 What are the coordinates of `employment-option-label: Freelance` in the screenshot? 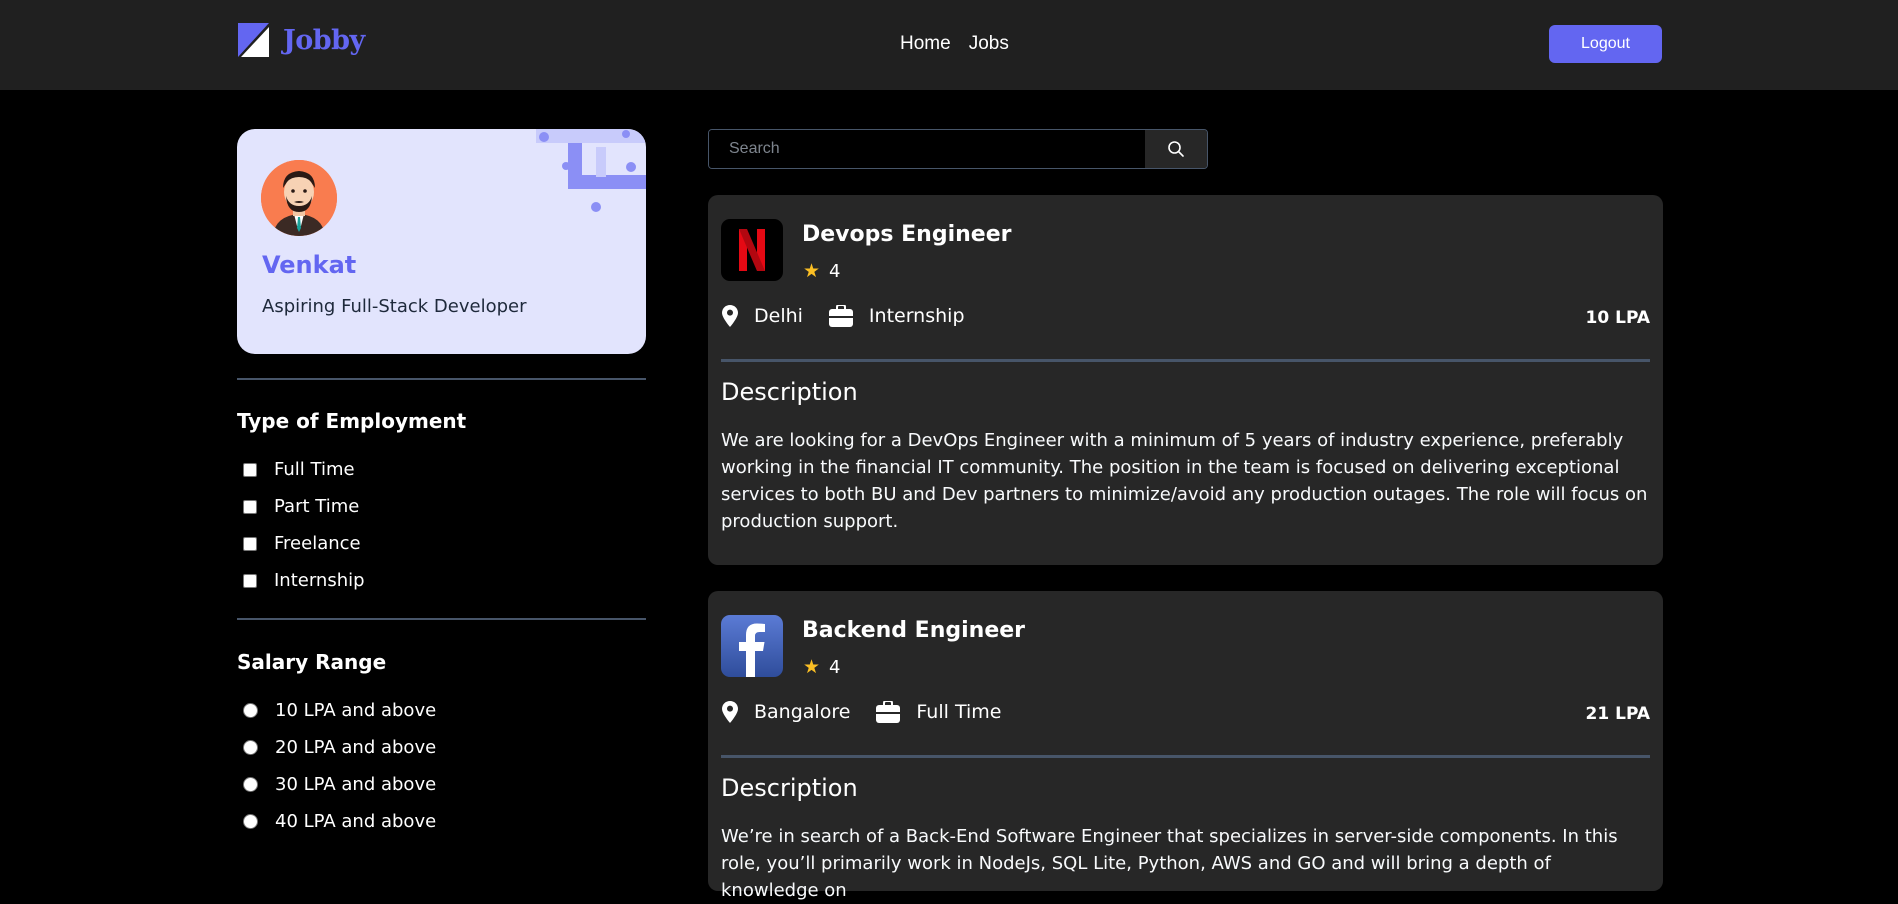 It's located at (317, 543).